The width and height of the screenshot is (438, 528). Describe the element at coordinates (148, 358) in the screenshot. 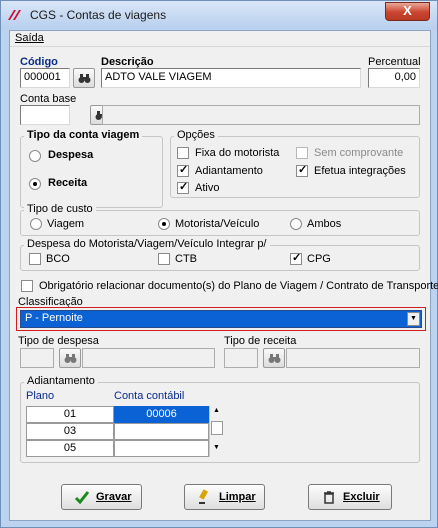

I see `tipo-despesa-description` at that location.